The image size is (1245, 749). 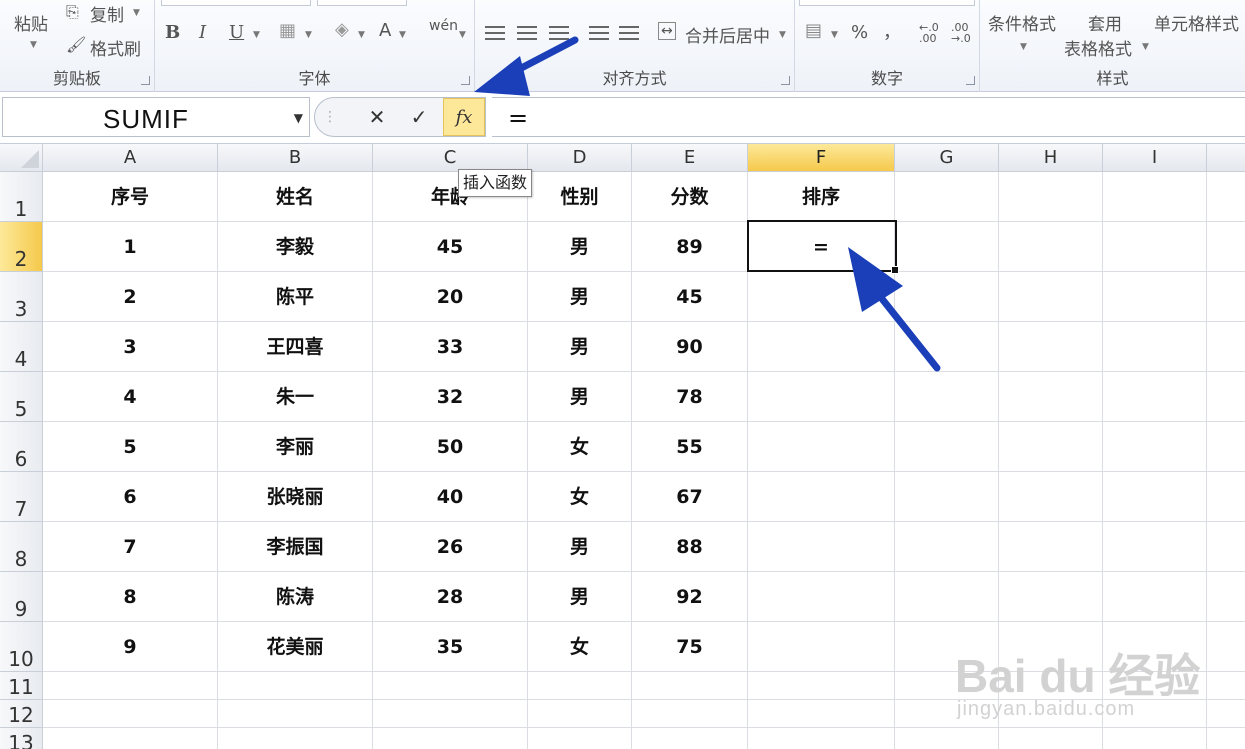 What do you see at coordinates (330, 117) in the screenshot?
I see `formula-bar-handle-icon: ⋮` at bounding box center [330, 117].